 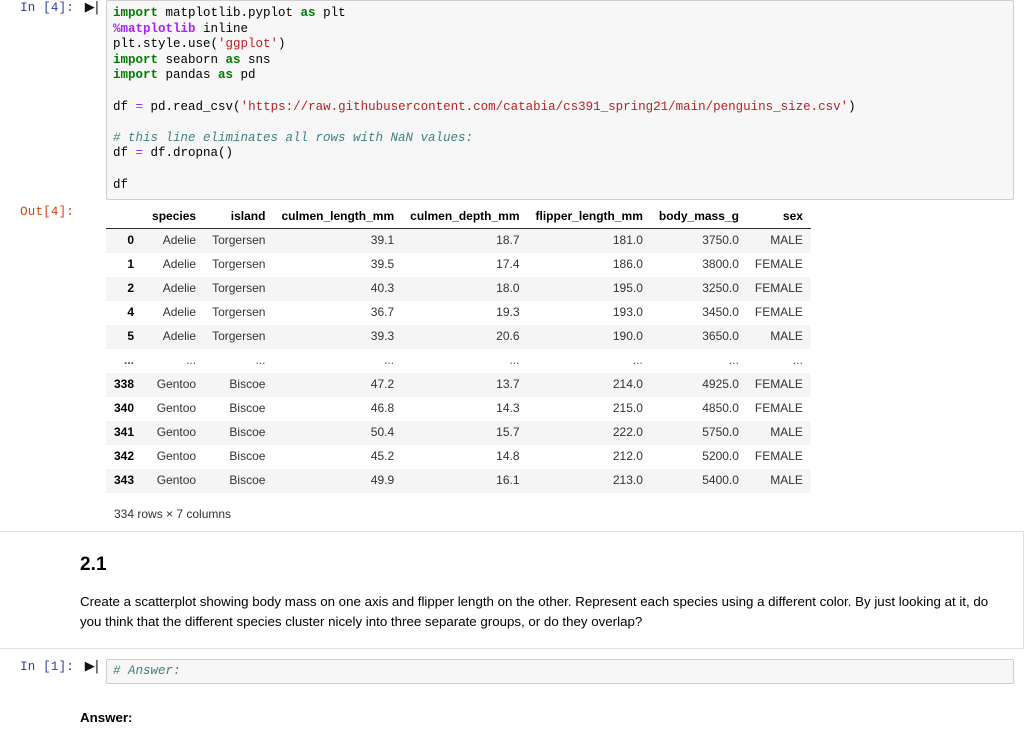 I want to click on output-gutter, so click(x=92, y=204).